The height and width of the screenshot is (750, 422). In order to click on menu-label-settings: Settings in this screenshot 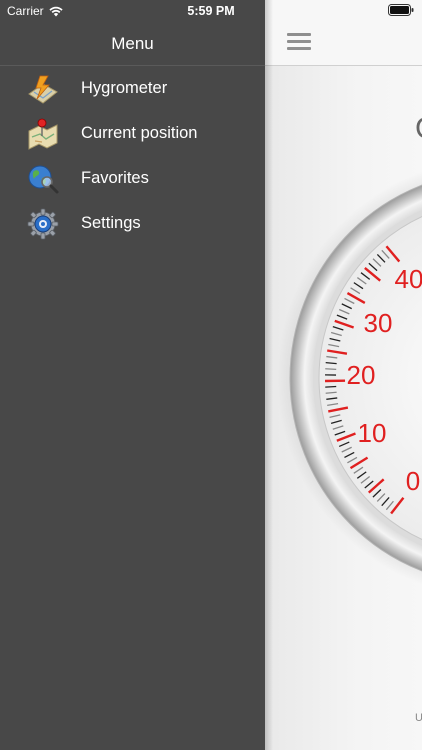, I will do `click(111, 223)`.